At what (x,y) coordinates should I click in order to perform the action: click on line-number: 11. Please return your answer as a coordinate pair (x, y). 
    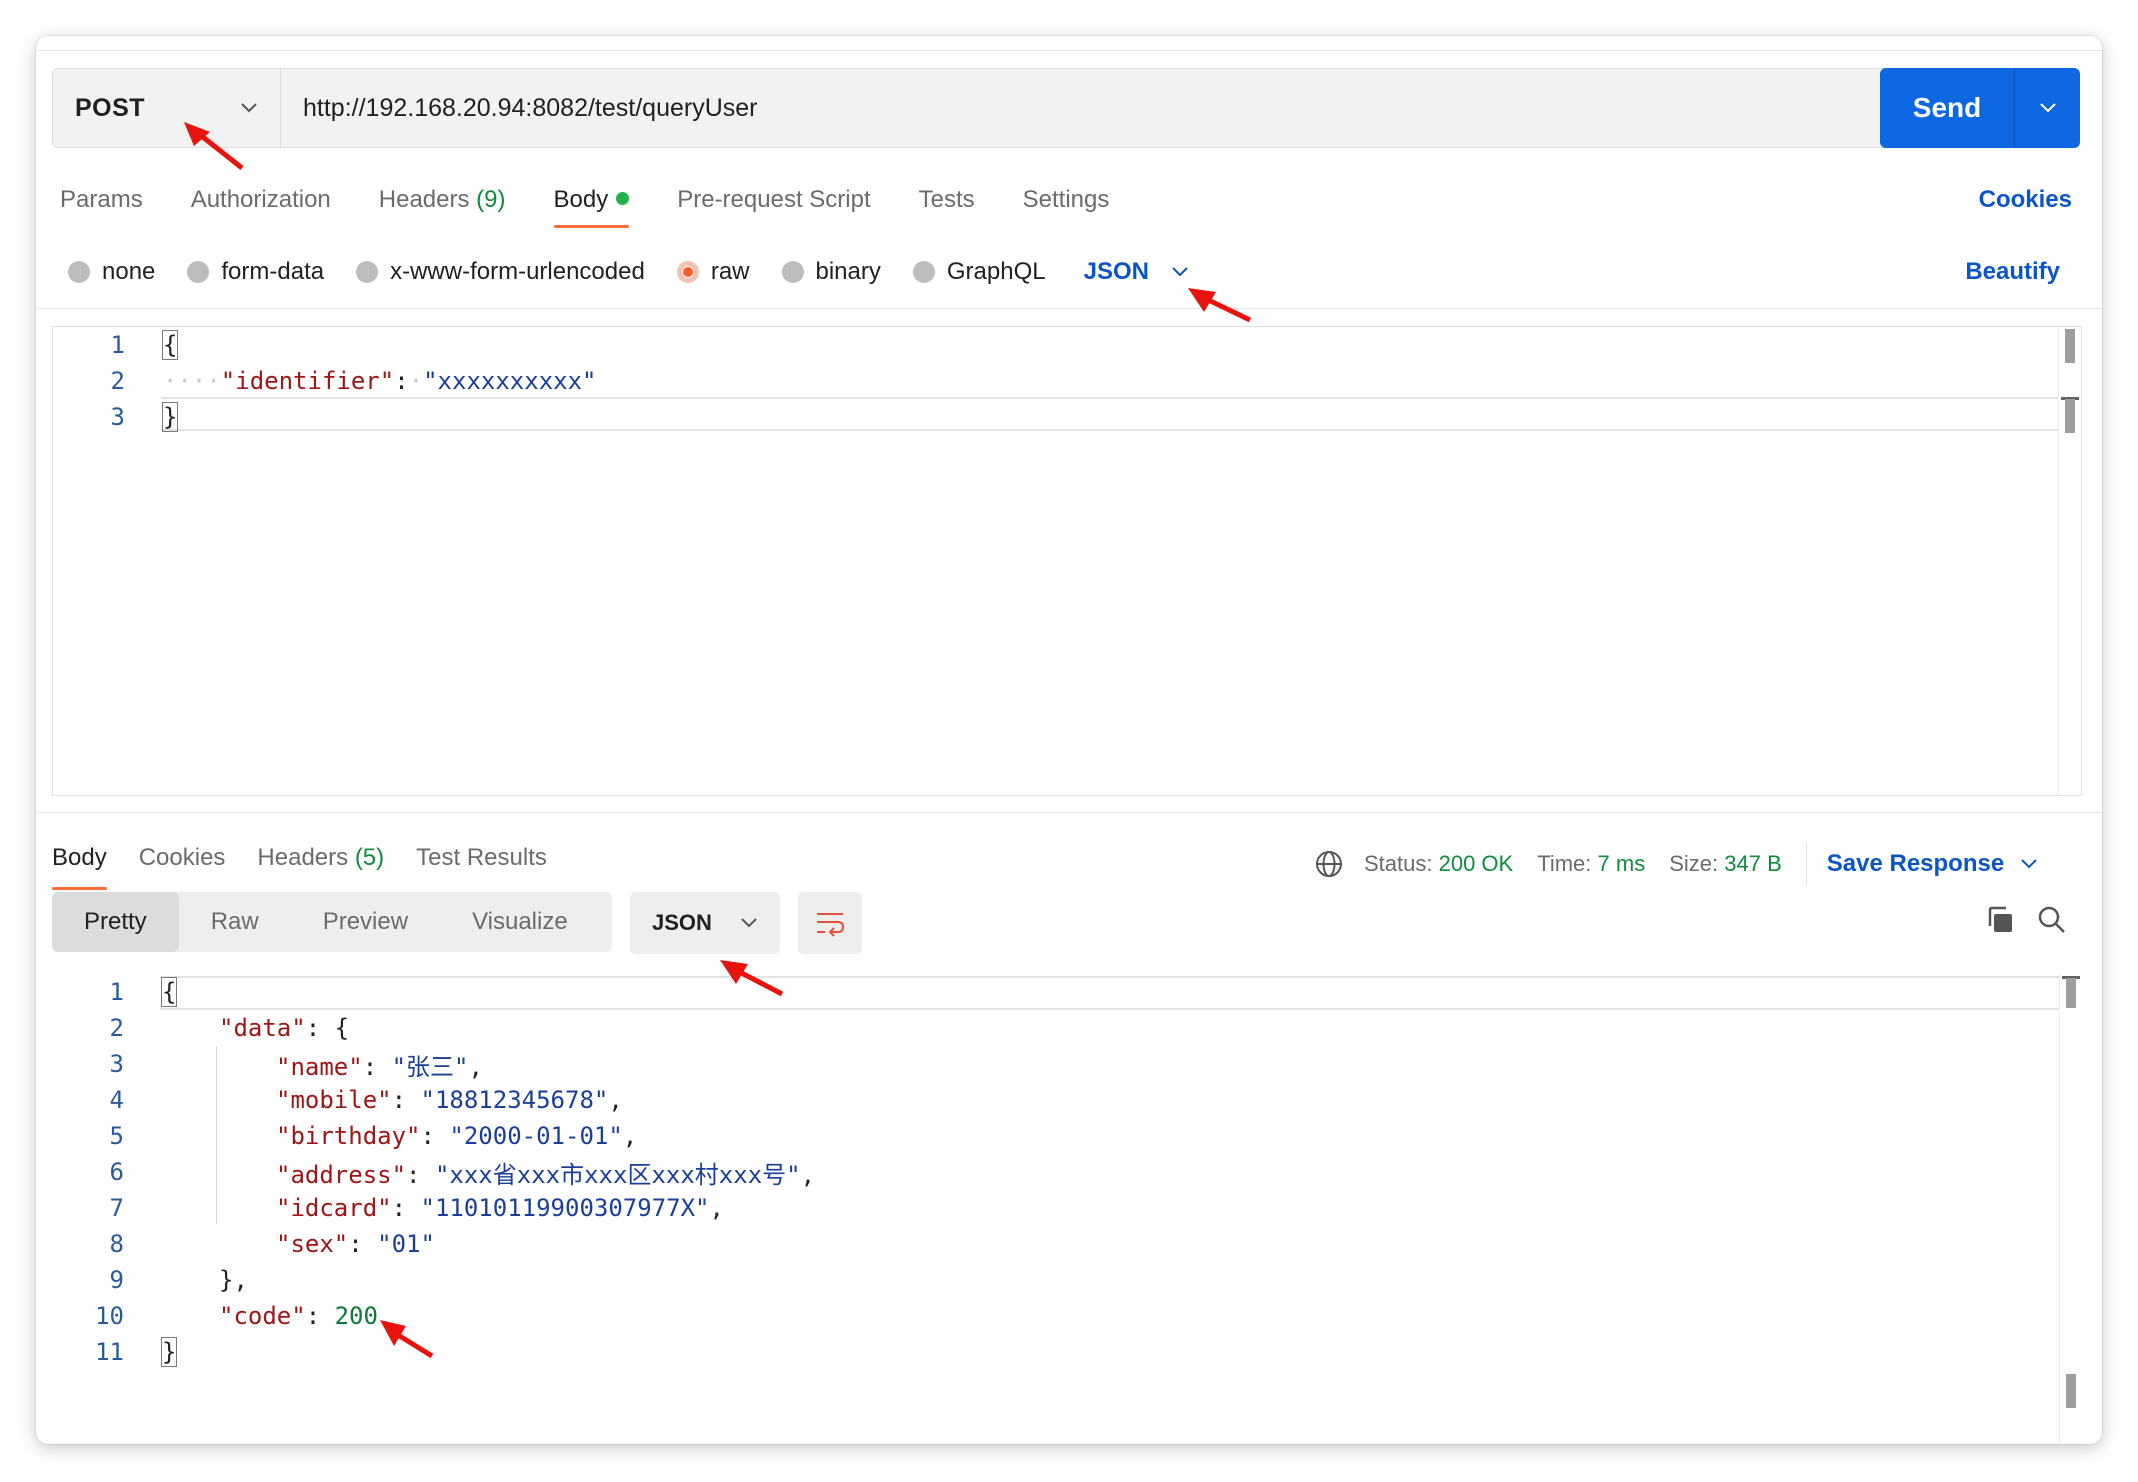
    Looking at the image, I should click on (109, 1352).